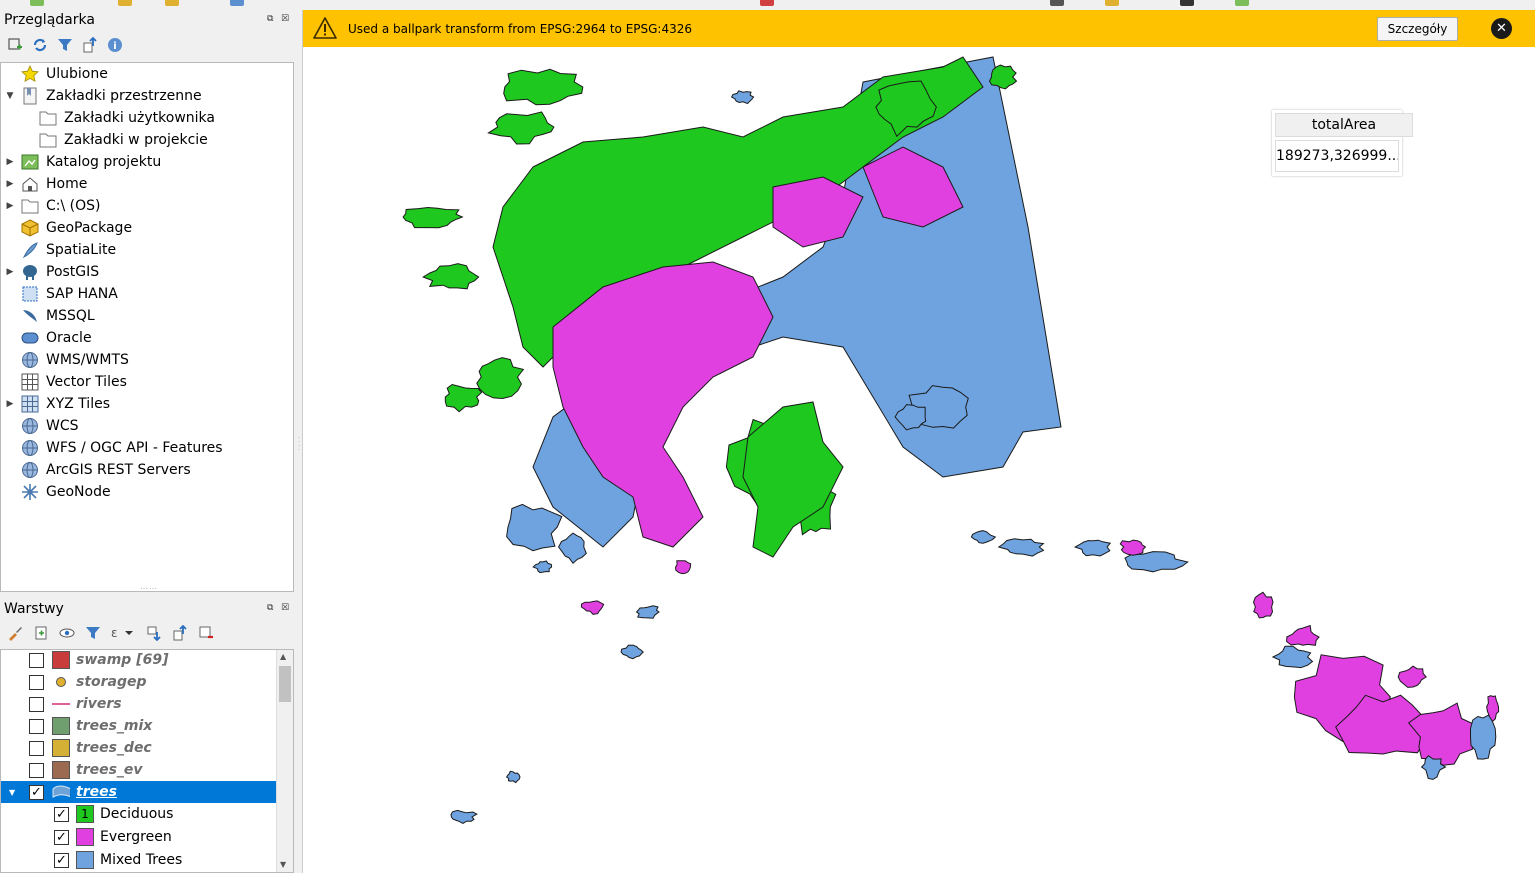 This screenshot has width=1535, height=873. I want to click on browser-item-zak-adki-u-ytkownika: Zakładki użytkownika, so click(119, 118).